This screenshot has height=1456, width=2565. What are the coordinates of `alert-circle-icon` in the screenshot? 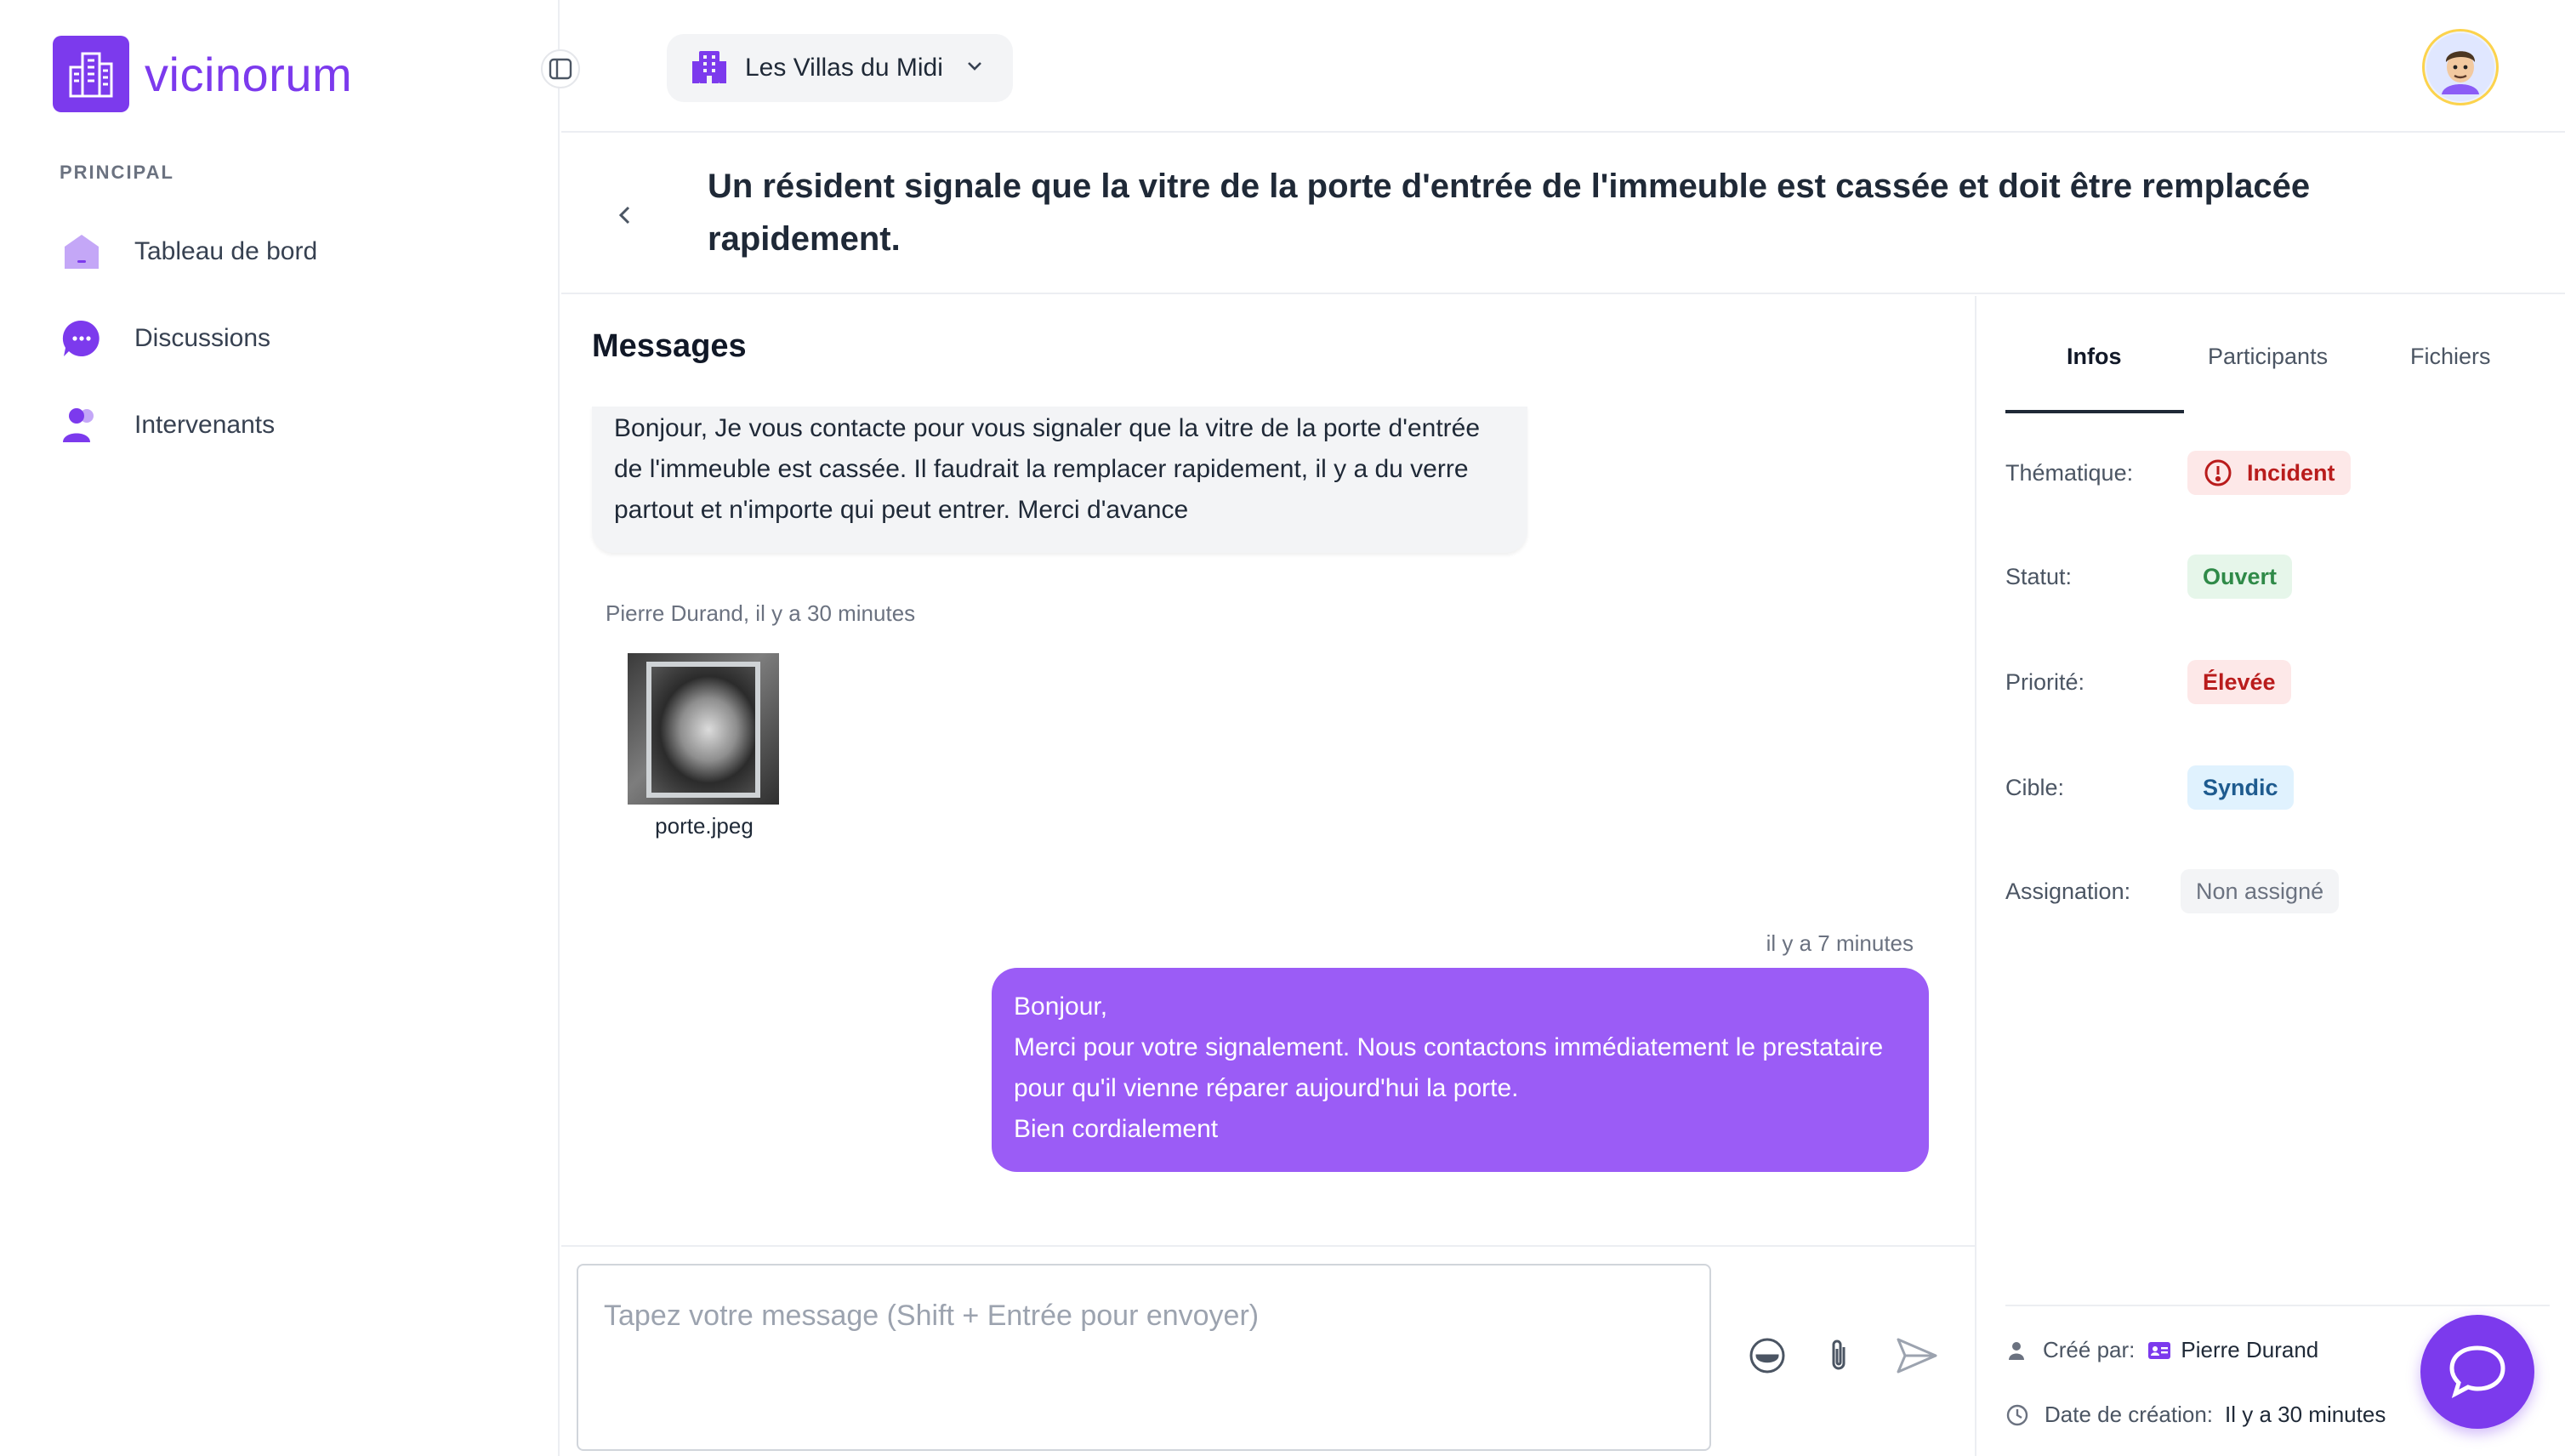 It's located at (2218, 472).